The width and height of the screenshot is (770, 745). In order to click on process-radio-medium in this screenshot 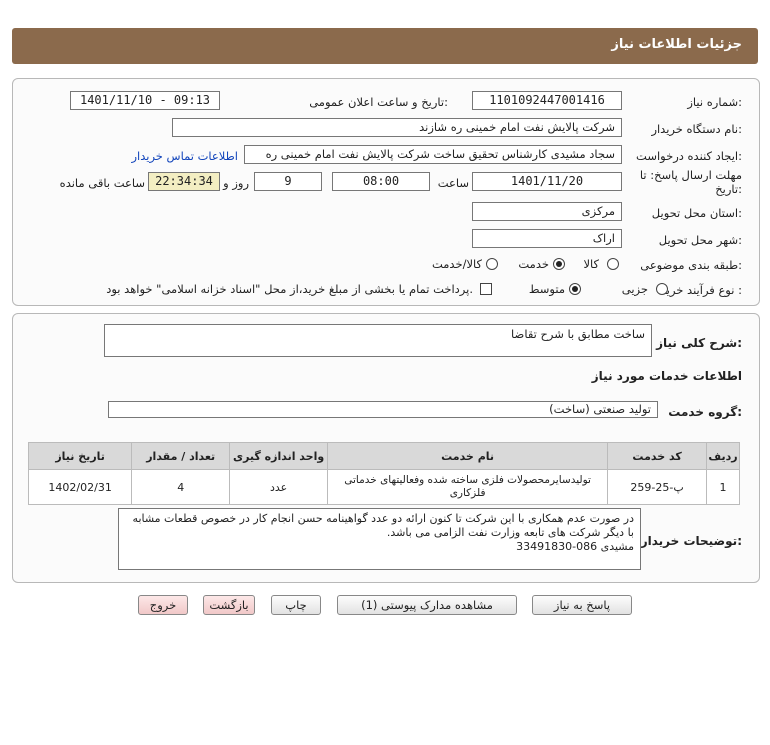, I will do `click(575, 289)`.